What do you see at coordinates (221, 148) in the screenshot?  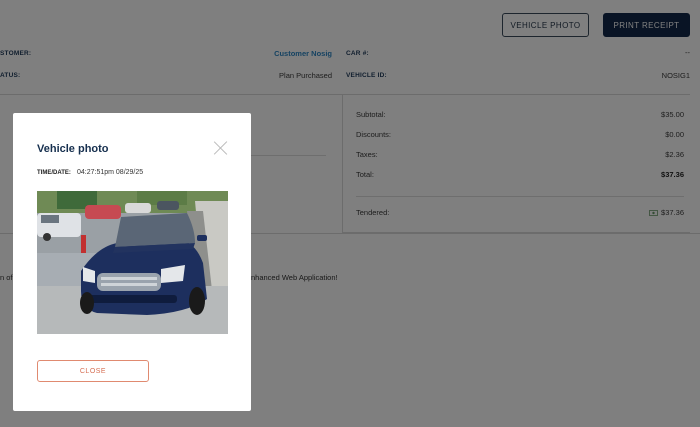 I see `close-icon` at bounding box center [221, 148].